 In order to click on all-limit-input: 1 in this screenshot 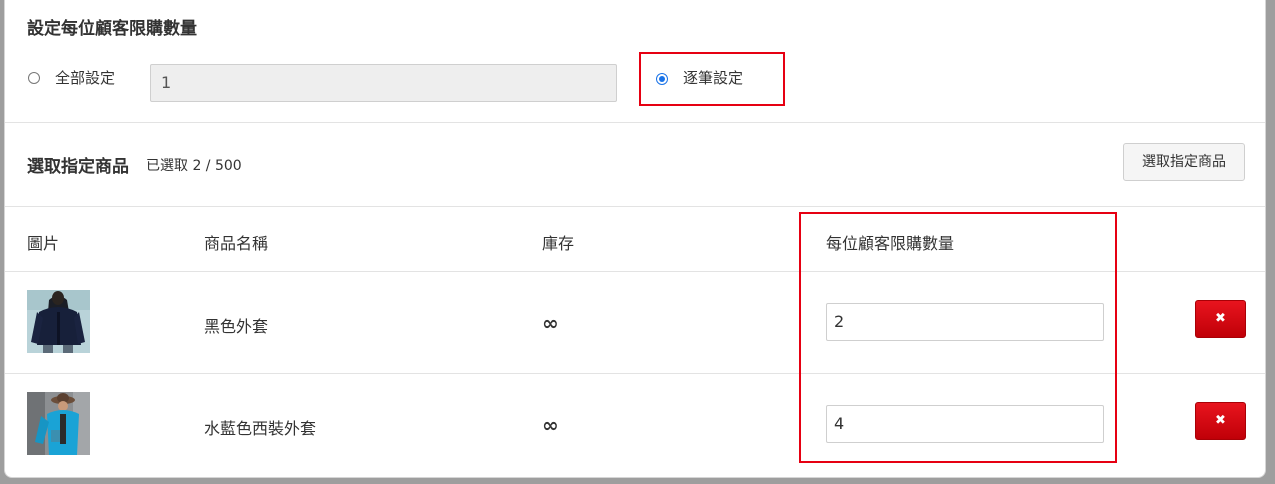, I will do `click(383, 83)`.